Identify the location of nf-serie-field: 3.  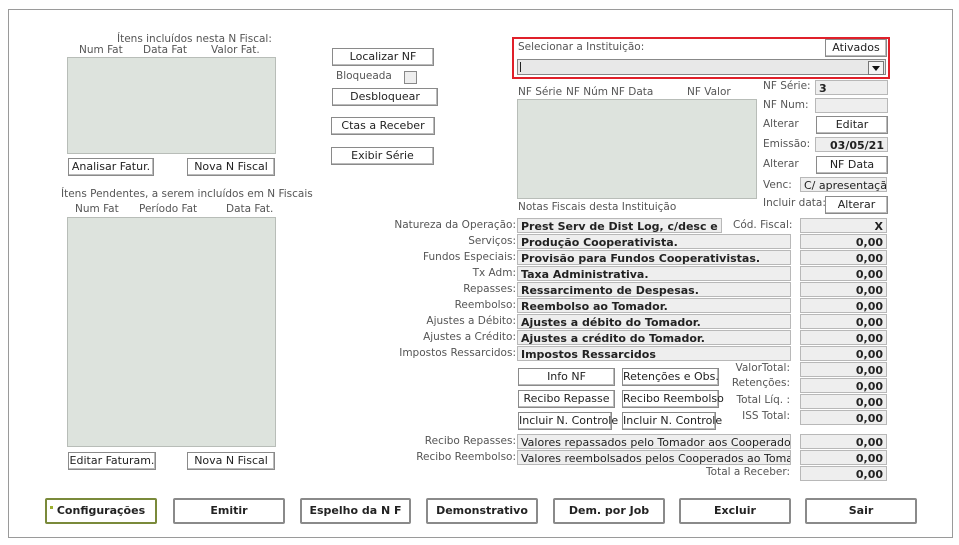
(851, 87).